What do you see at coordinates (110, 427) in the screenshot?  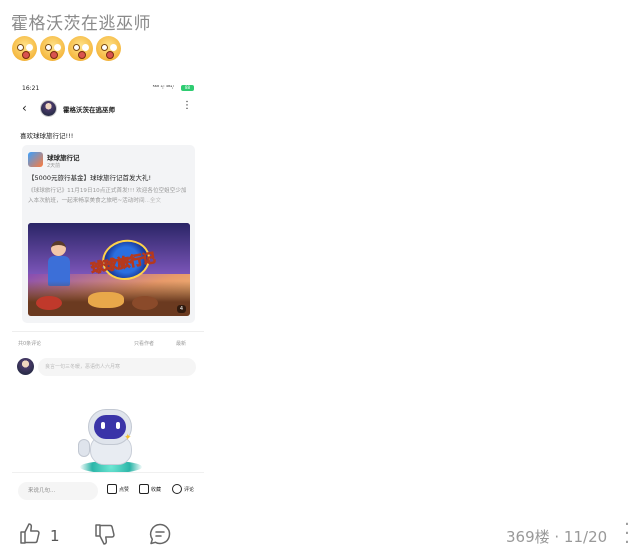 I see `mascot-face` at bounding box center [110, 427].